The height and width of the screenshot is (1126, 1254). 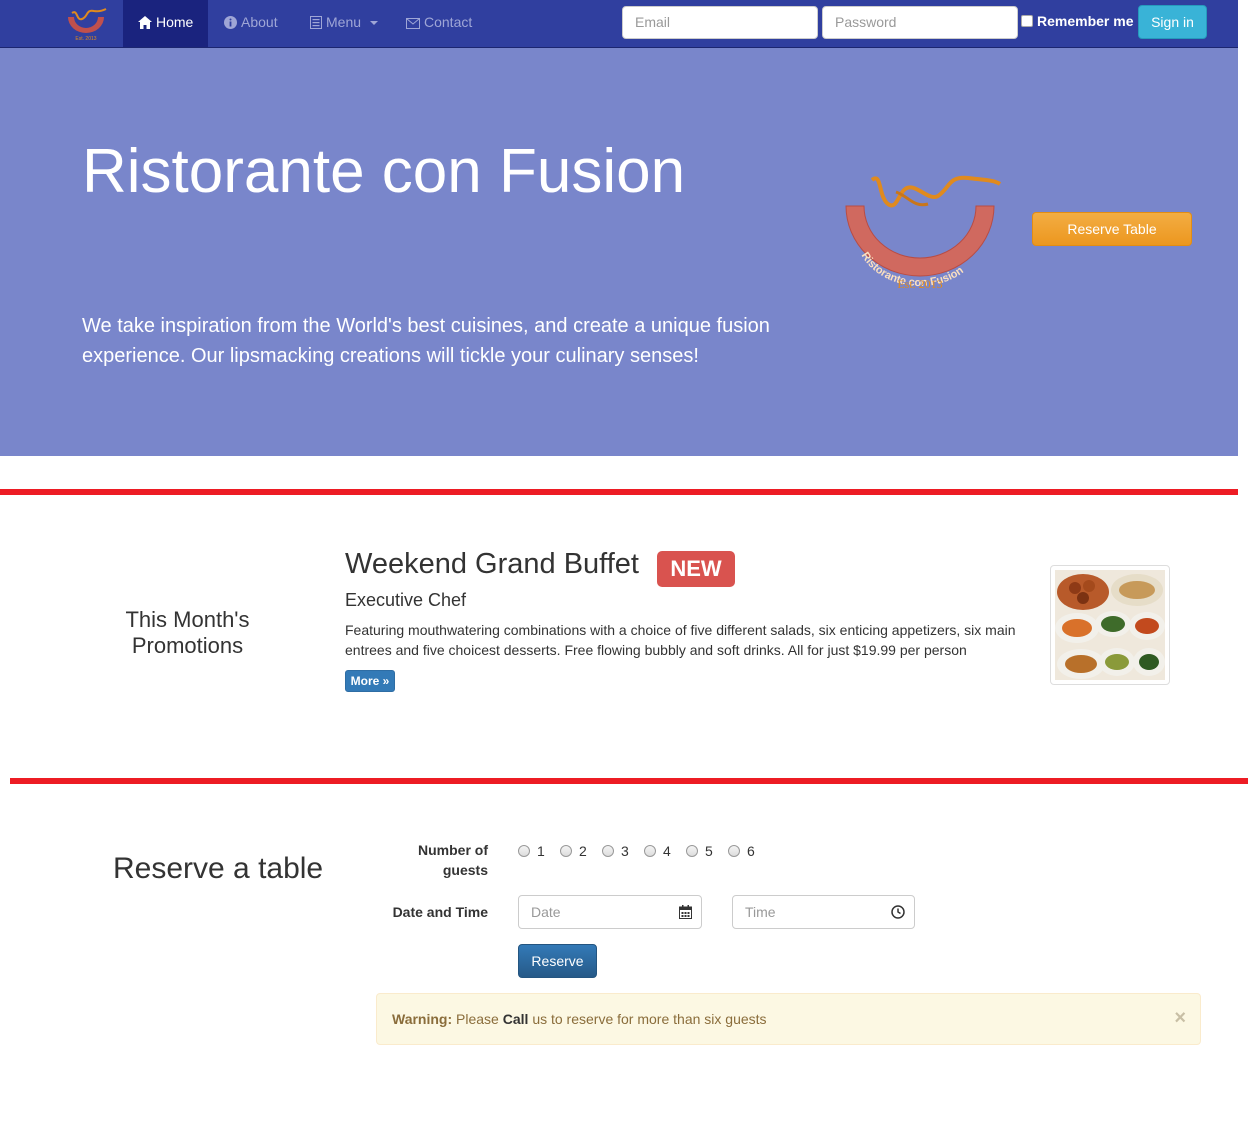 I want to click on promotion-title: Weekend Grand Buffet, so click(x=492, y=564).